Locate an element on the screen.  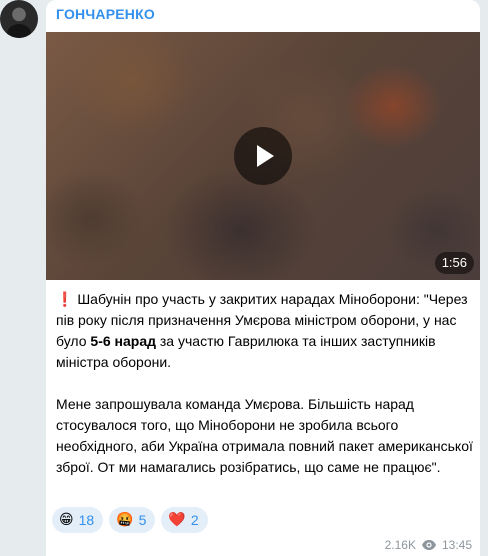
reaction-heart: ❤️ 2 is located at coordinates (184, 520).